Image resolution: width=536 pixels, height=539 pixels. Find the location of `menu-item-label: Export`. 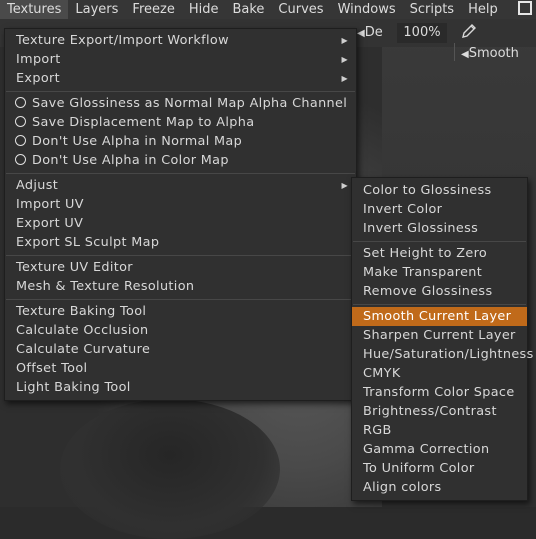

menu-item-label: Export is located at coordinates (38, 78).